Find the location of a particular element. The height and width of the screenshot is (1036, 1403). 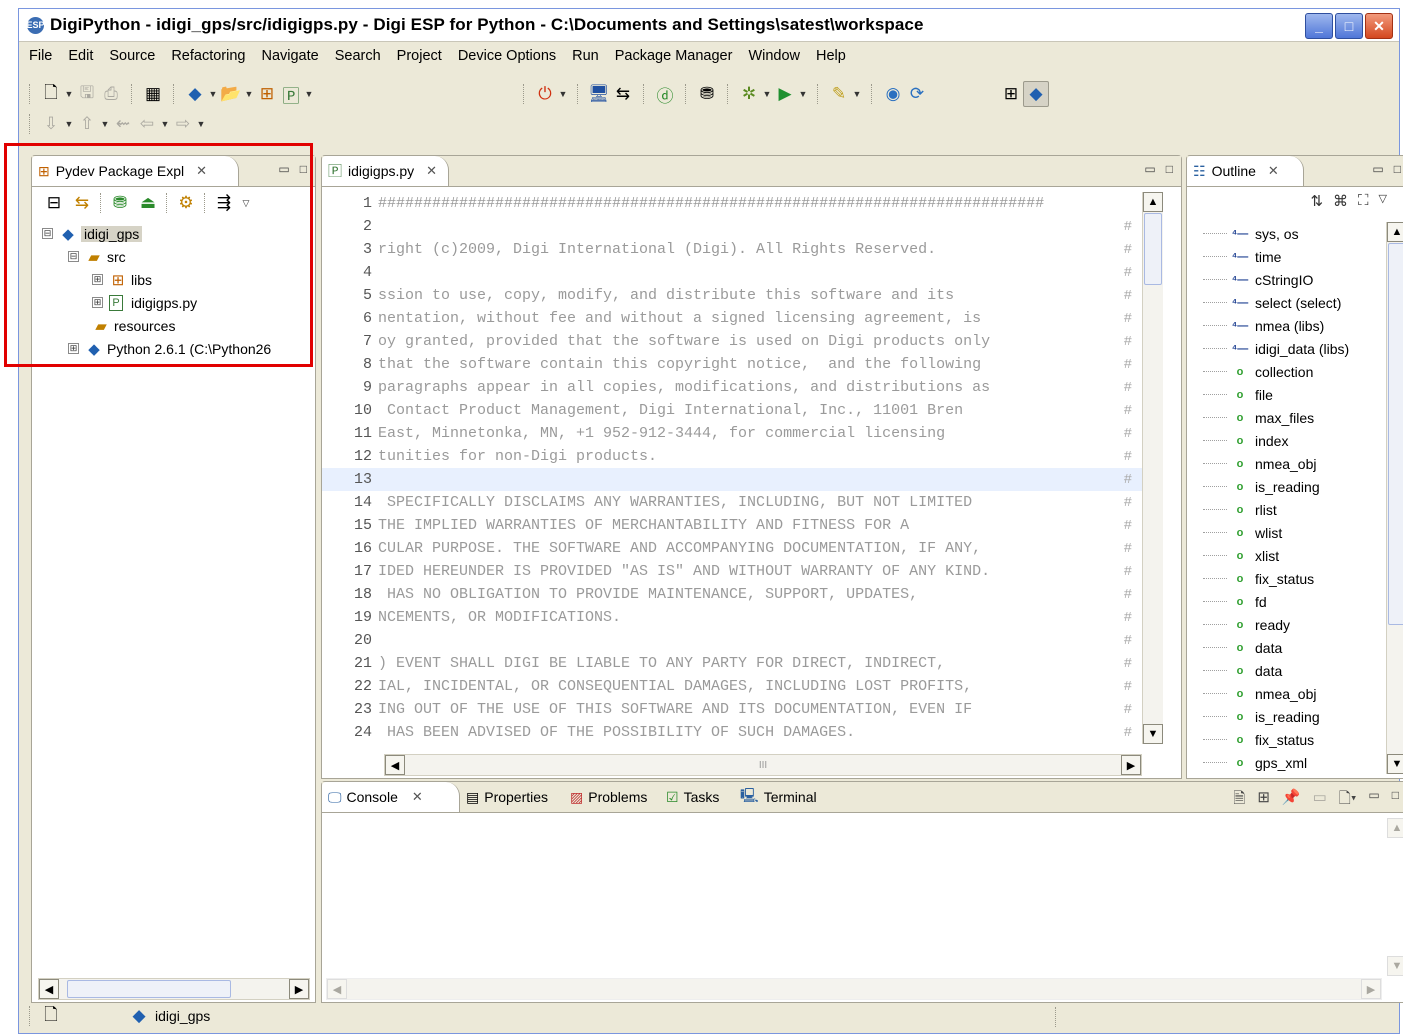

tree-item-resources: ▰ resources is located at coordinates (173, 325).